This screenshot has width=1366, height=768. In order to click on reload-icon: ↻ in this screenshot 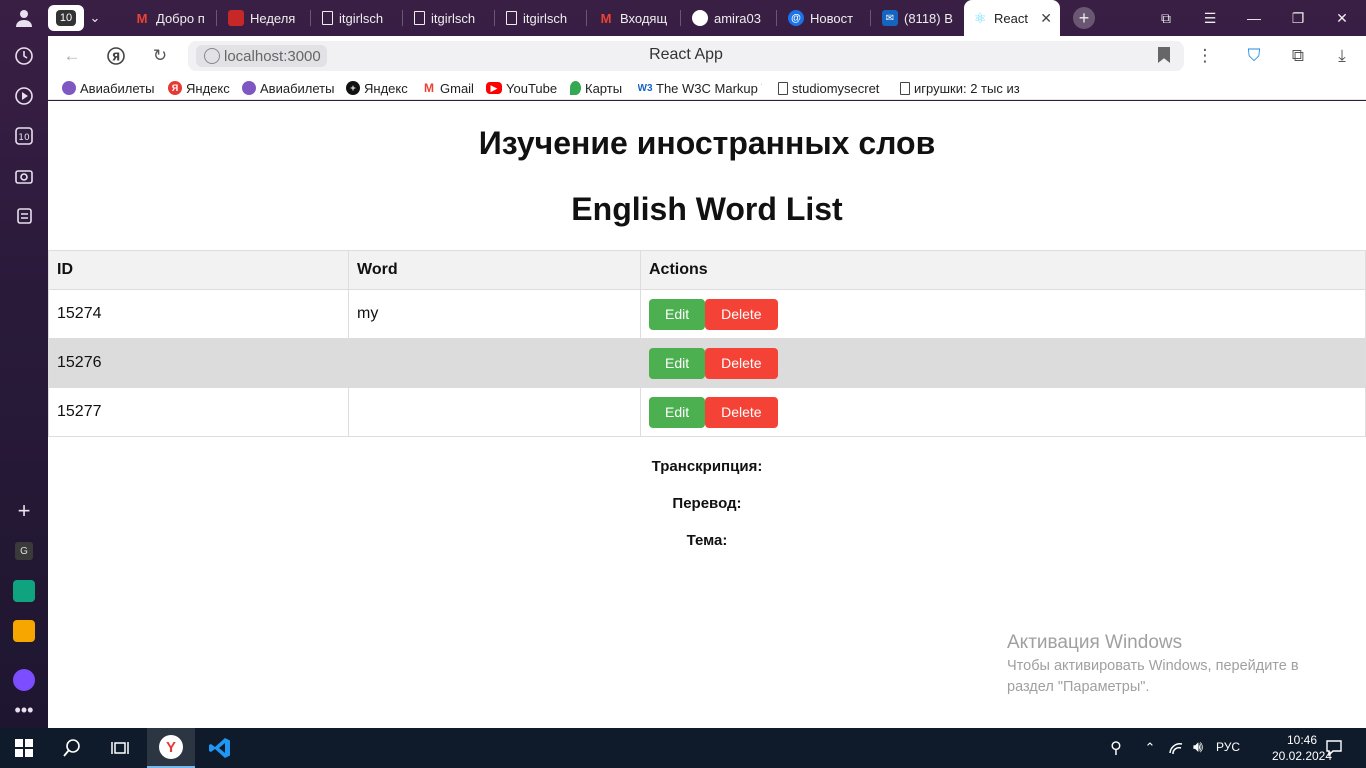, I will do `click(160, 56)`.